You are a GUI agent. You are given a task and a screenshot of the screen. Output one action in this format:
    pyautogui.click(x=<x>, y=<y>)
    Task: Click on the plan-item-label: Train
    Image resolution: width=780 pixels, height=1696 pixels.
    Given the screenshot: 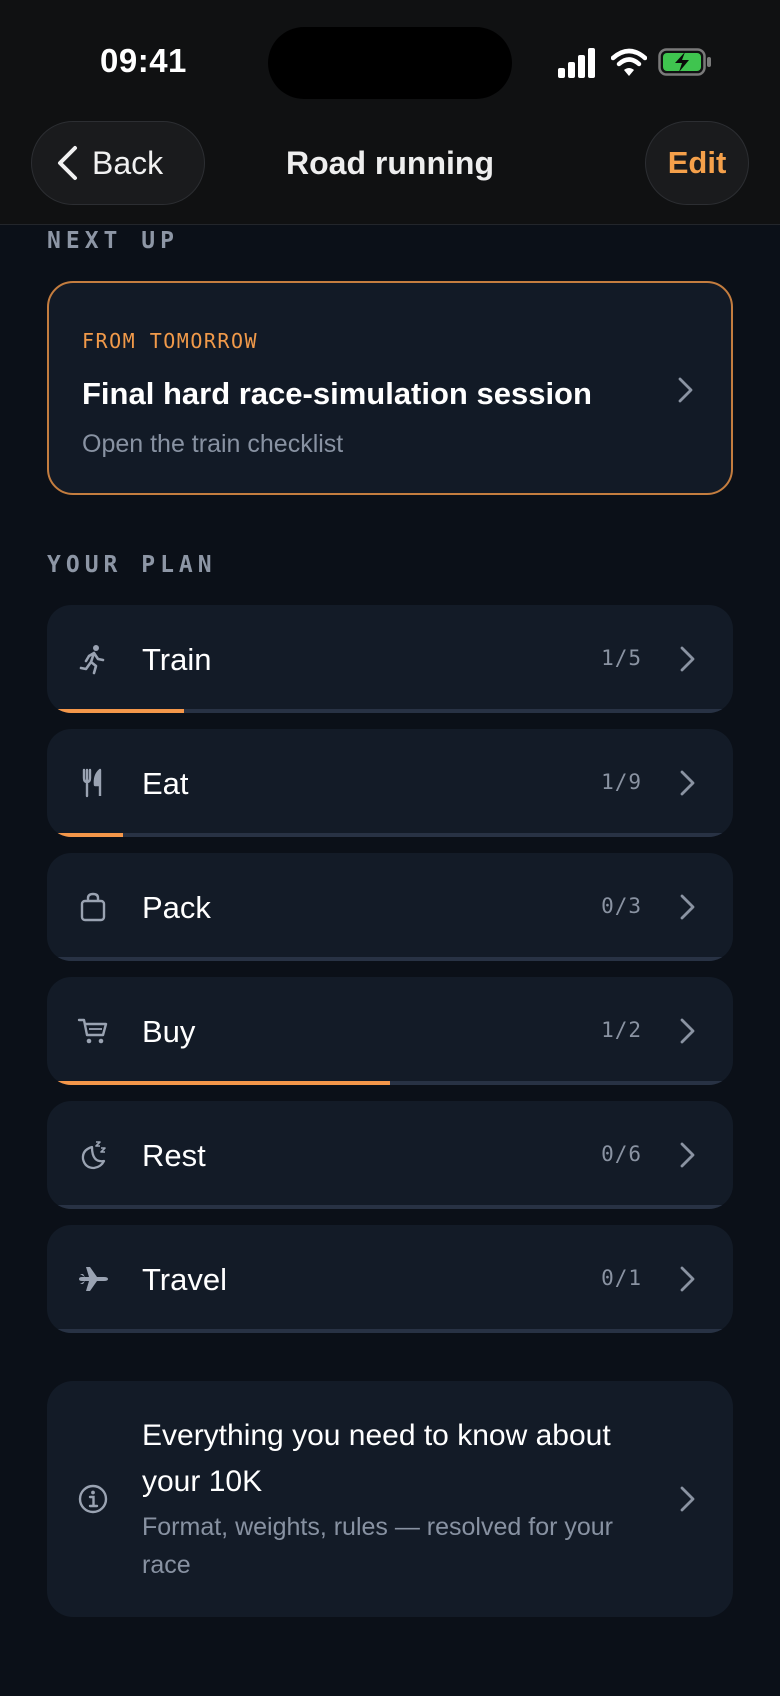 What is the action you would take?
    pyautogui.click(x=177, y=659)
    